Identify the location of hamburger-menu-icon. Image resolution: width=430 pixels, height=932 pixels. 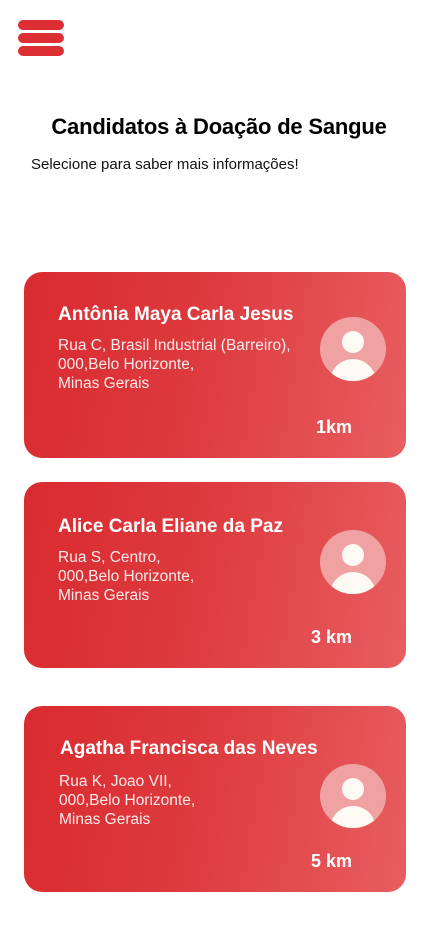
(41, 38).